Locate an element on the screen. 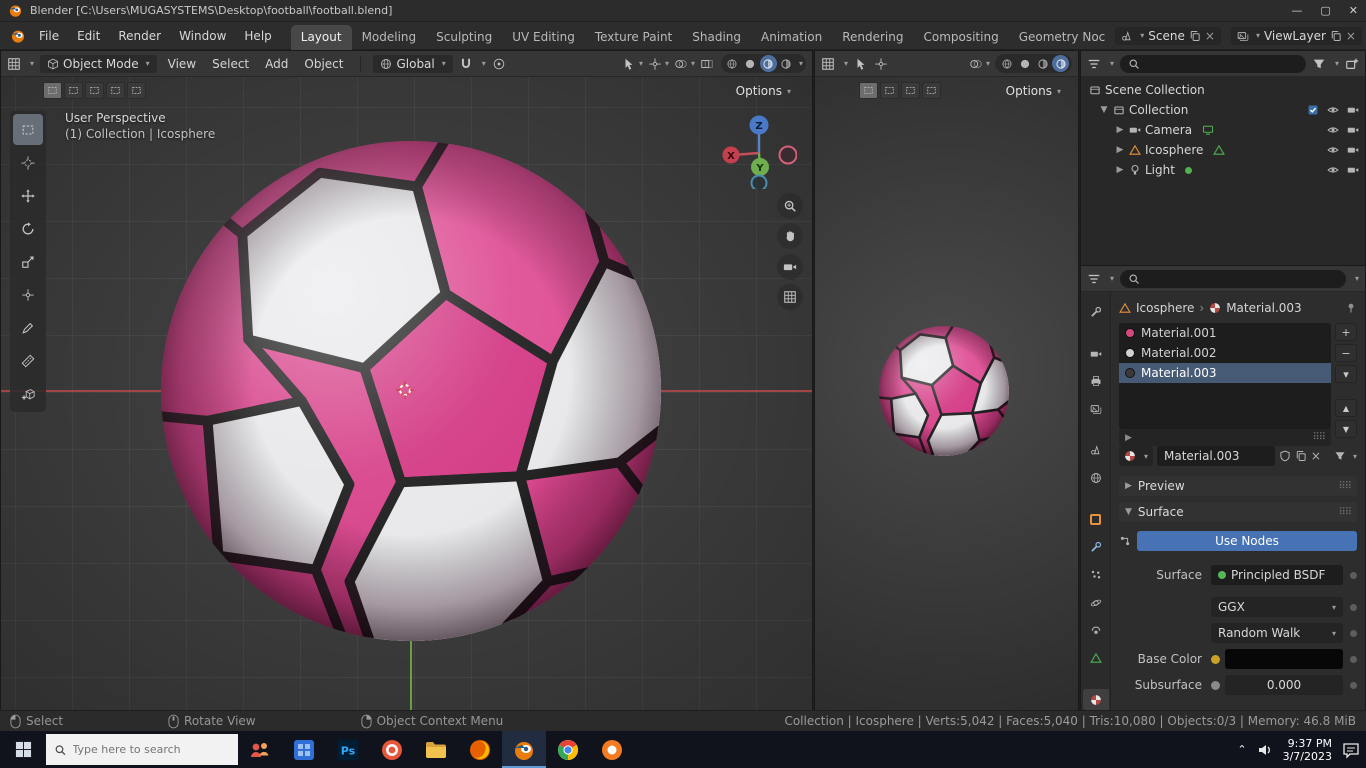  unlink-icon: × is located at coordinates (1351, 36).